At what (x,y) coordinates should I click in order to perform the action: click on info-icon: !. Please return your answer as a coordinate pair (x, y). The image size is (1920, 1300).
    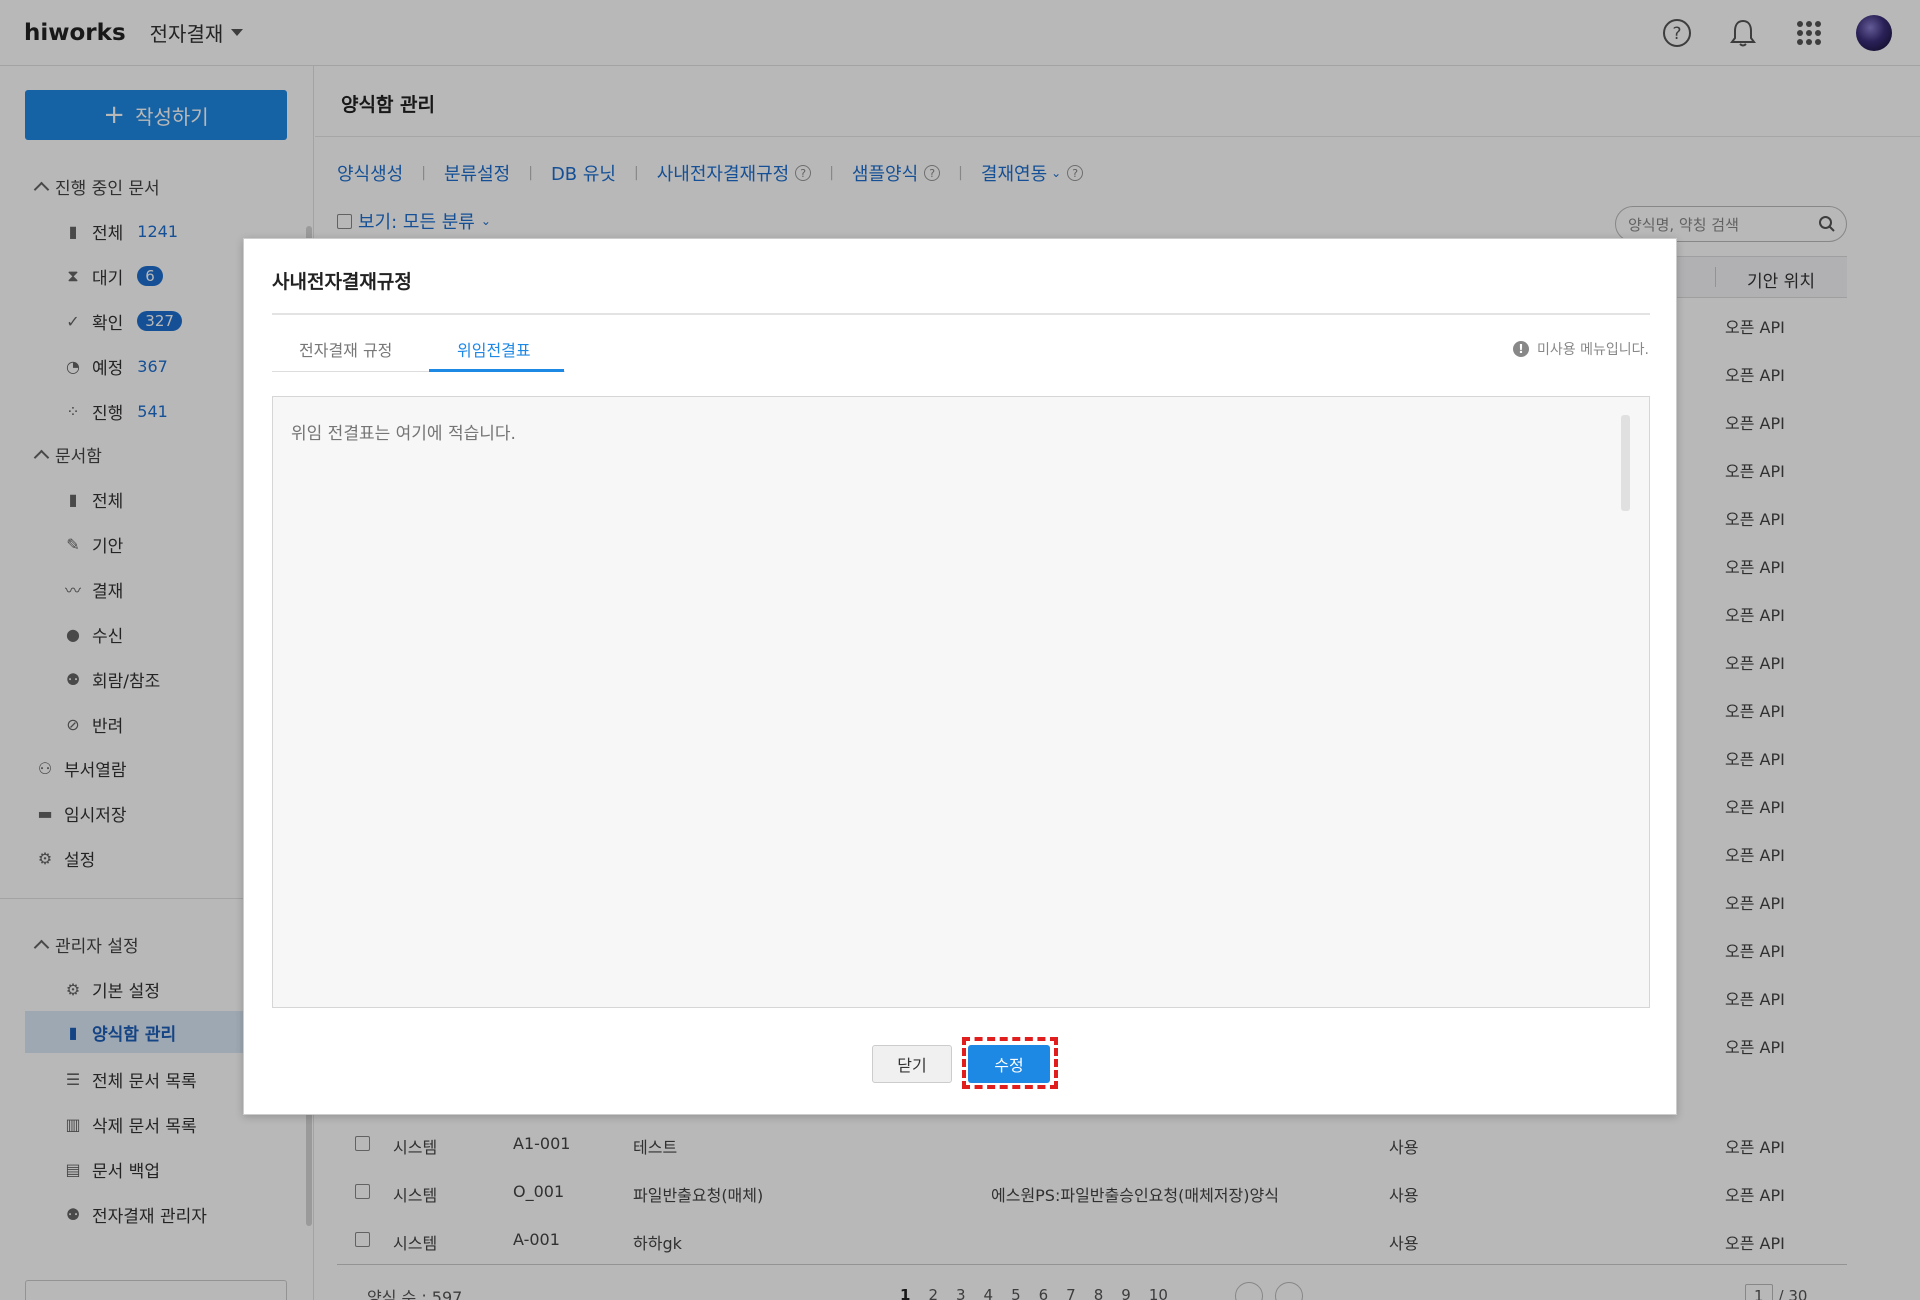
    Looking at the image, I should click on (1521, 349).